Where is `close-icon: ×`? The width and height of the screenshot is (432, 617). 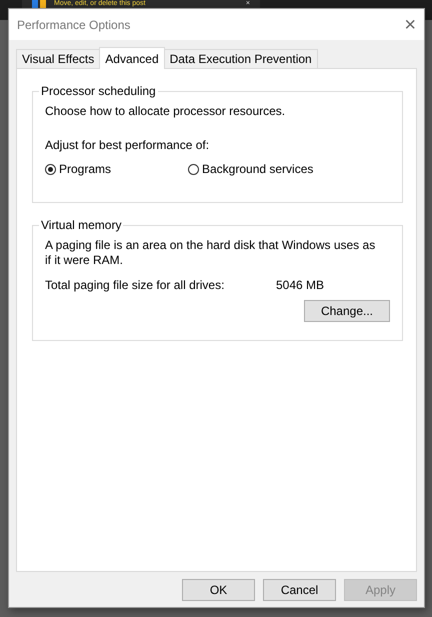
close-icon: × is located at coordinates (410, 24).